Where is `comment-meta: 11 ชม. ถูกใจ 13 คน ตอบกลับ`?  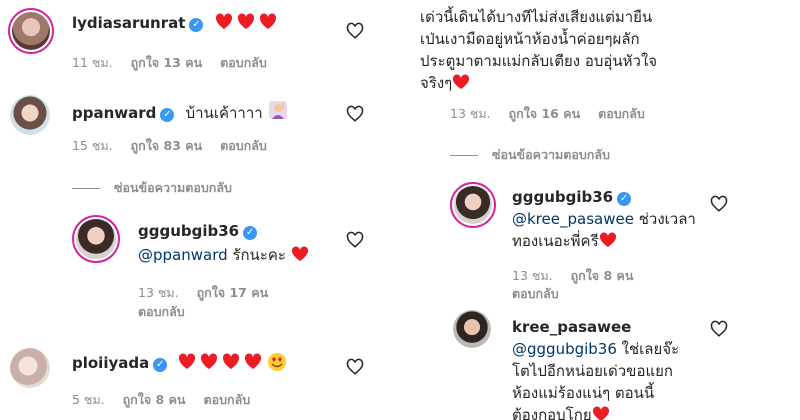
comment-meta: 11 ชม. ถูกใจ 13 คน ตอบกลับ is located at coordinates (176, 63).